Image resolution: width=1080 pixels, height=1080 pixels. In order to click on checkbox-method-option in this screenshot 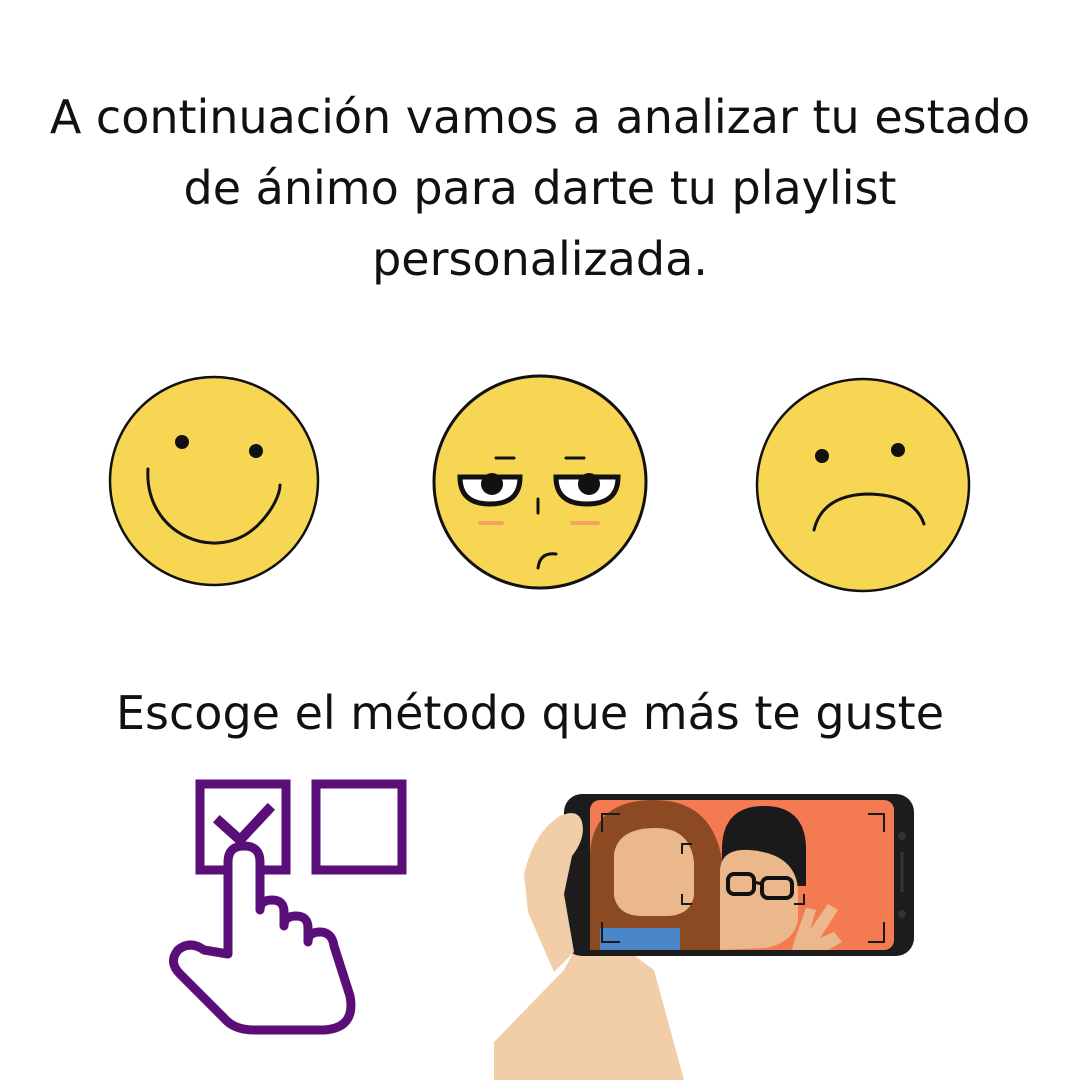, I will do `click(287, 909)`.